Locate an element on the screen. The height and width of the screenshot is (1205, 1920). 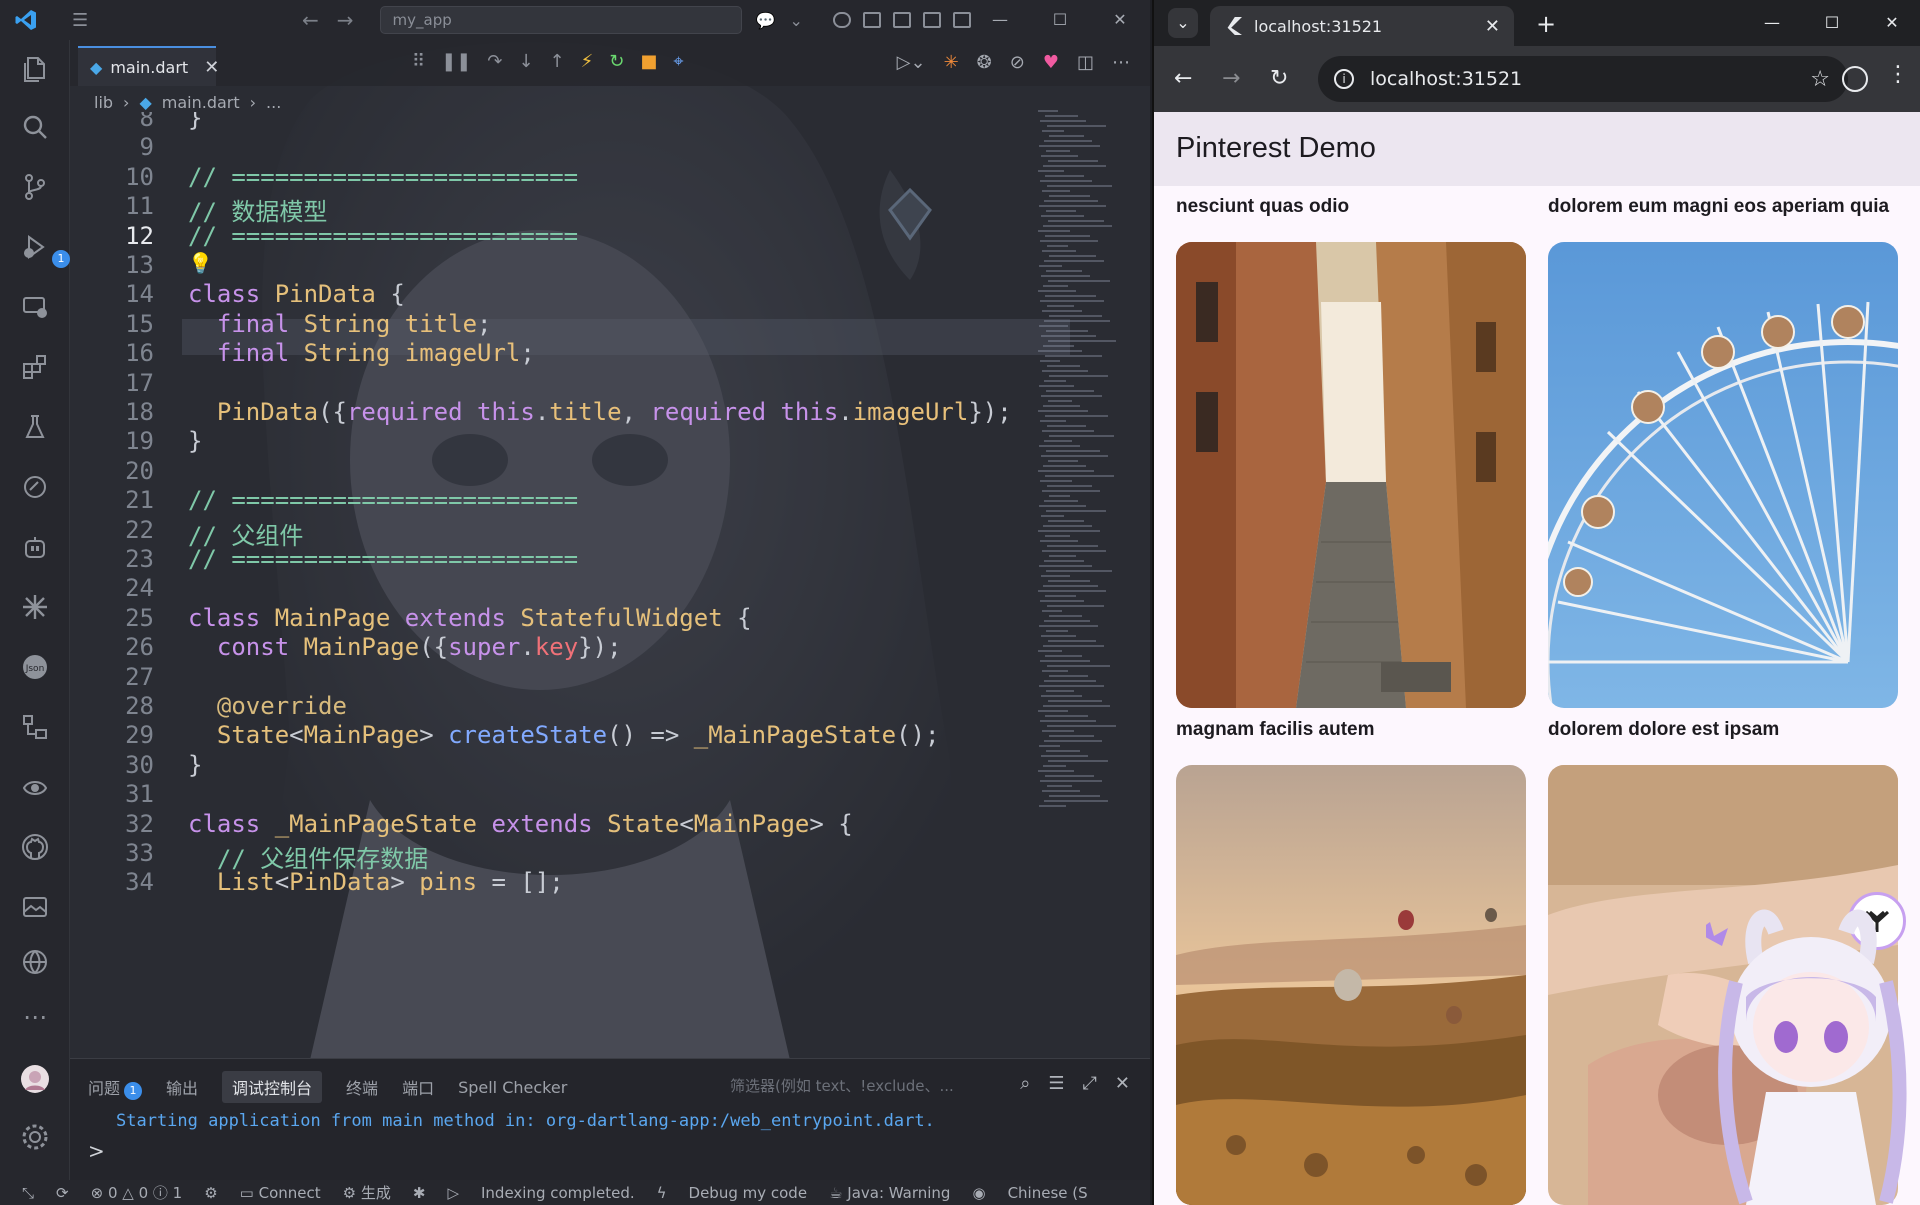
robot-icon is located at coordinates (35, 547).